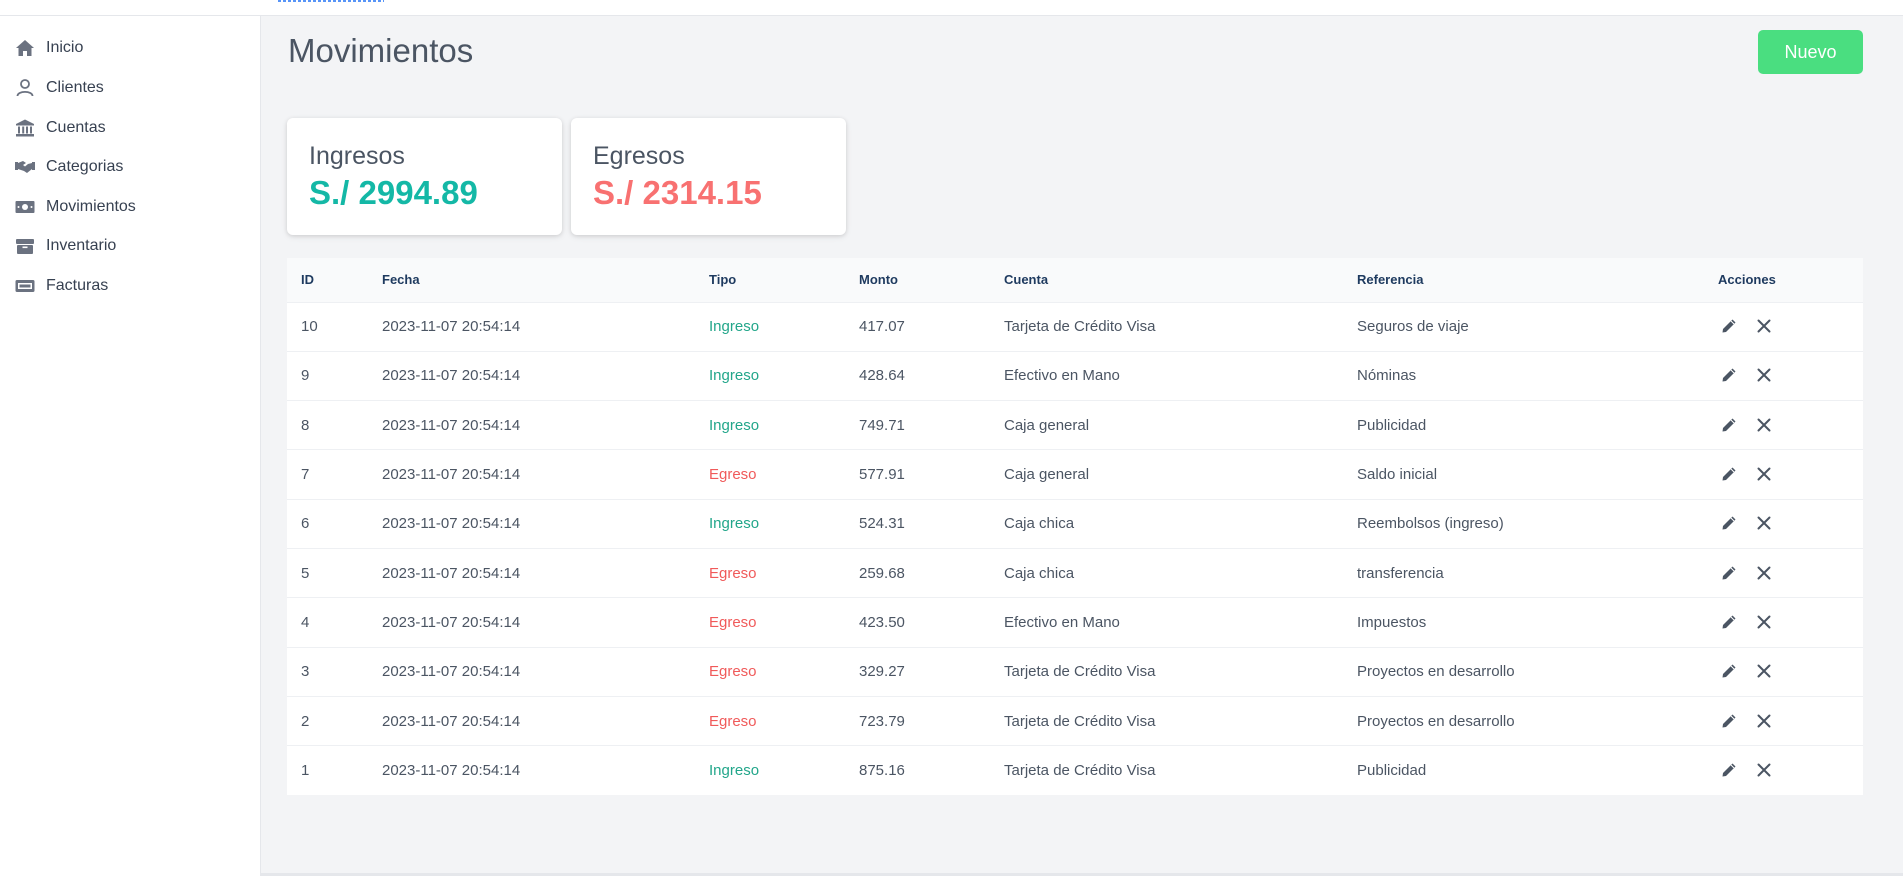 The height and width of the screenshot is (876, 1903). What do you see at coordinates (1166, 280) in the screenshot?
I see `column-header-cuenta: Cuenta` at bounding box center [1166, 280].